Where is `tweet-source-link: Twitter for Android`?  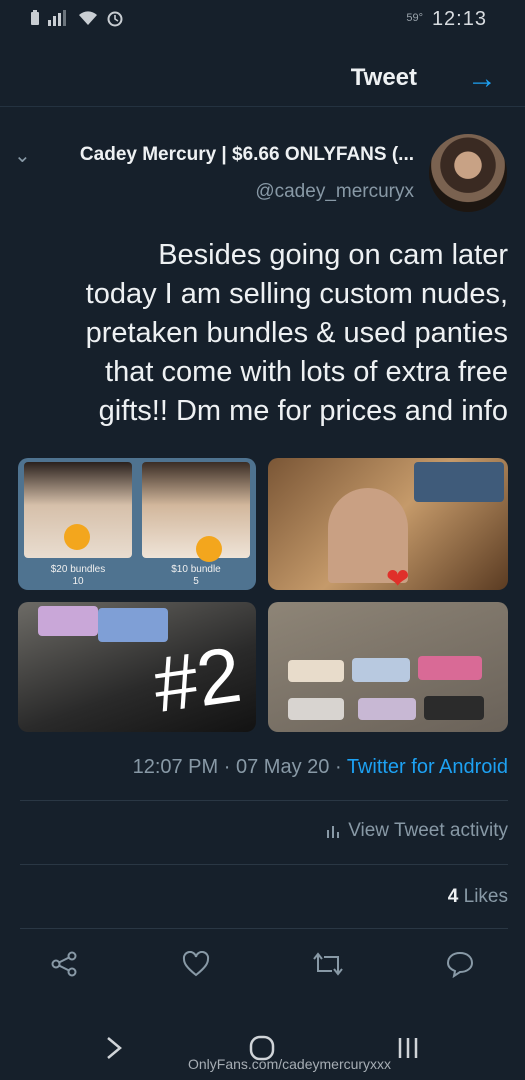 tweet-source-link: Twitter for Android is located at coordinates (427, 767).